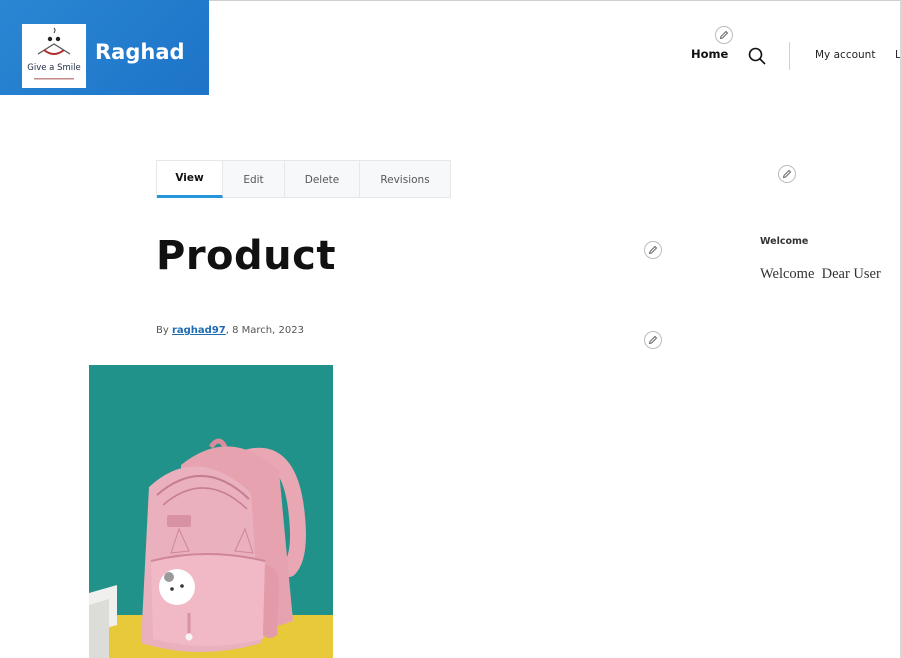  What do you see at coordinates (820, 274) in the screenshot?
I see `block-body: Welcome Dear User` at bounding box center [820, 274].